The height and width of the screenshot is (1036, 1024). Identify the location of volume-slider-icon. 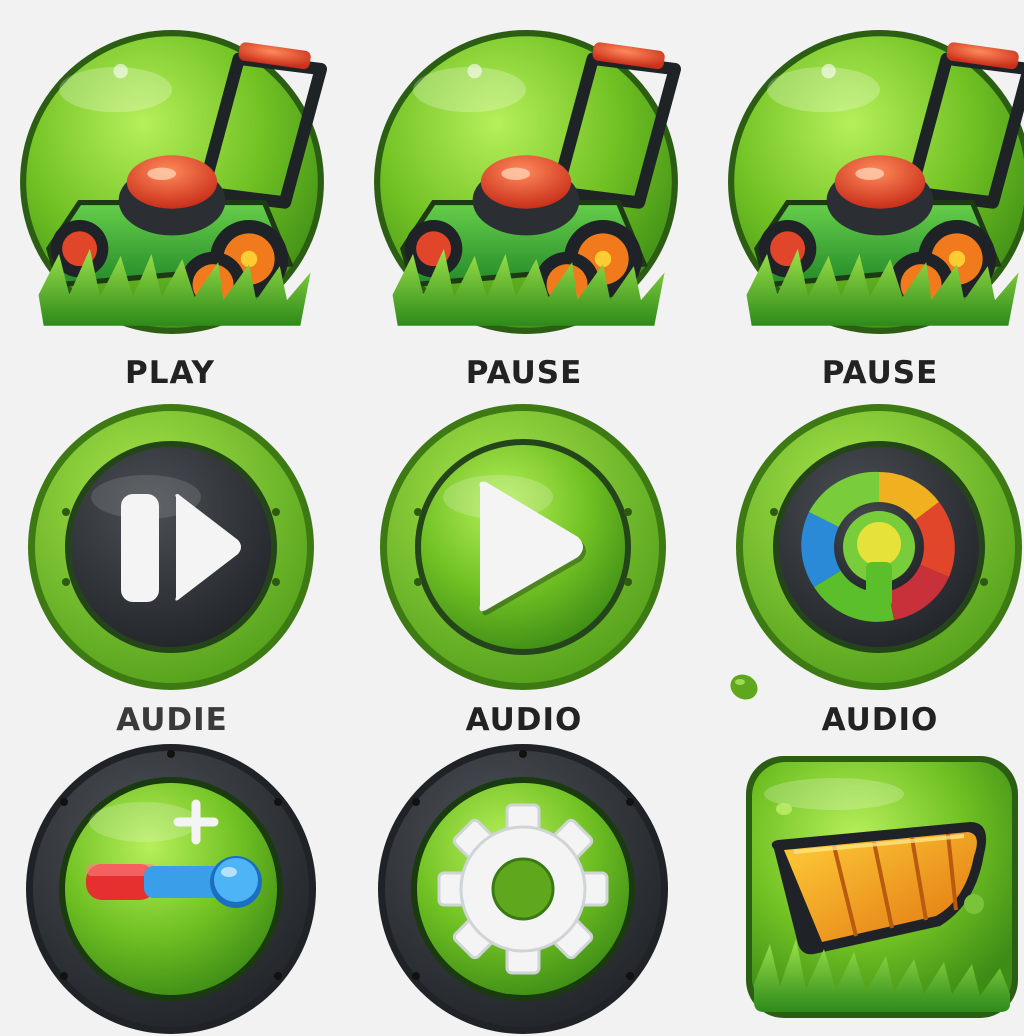
(171, 889).